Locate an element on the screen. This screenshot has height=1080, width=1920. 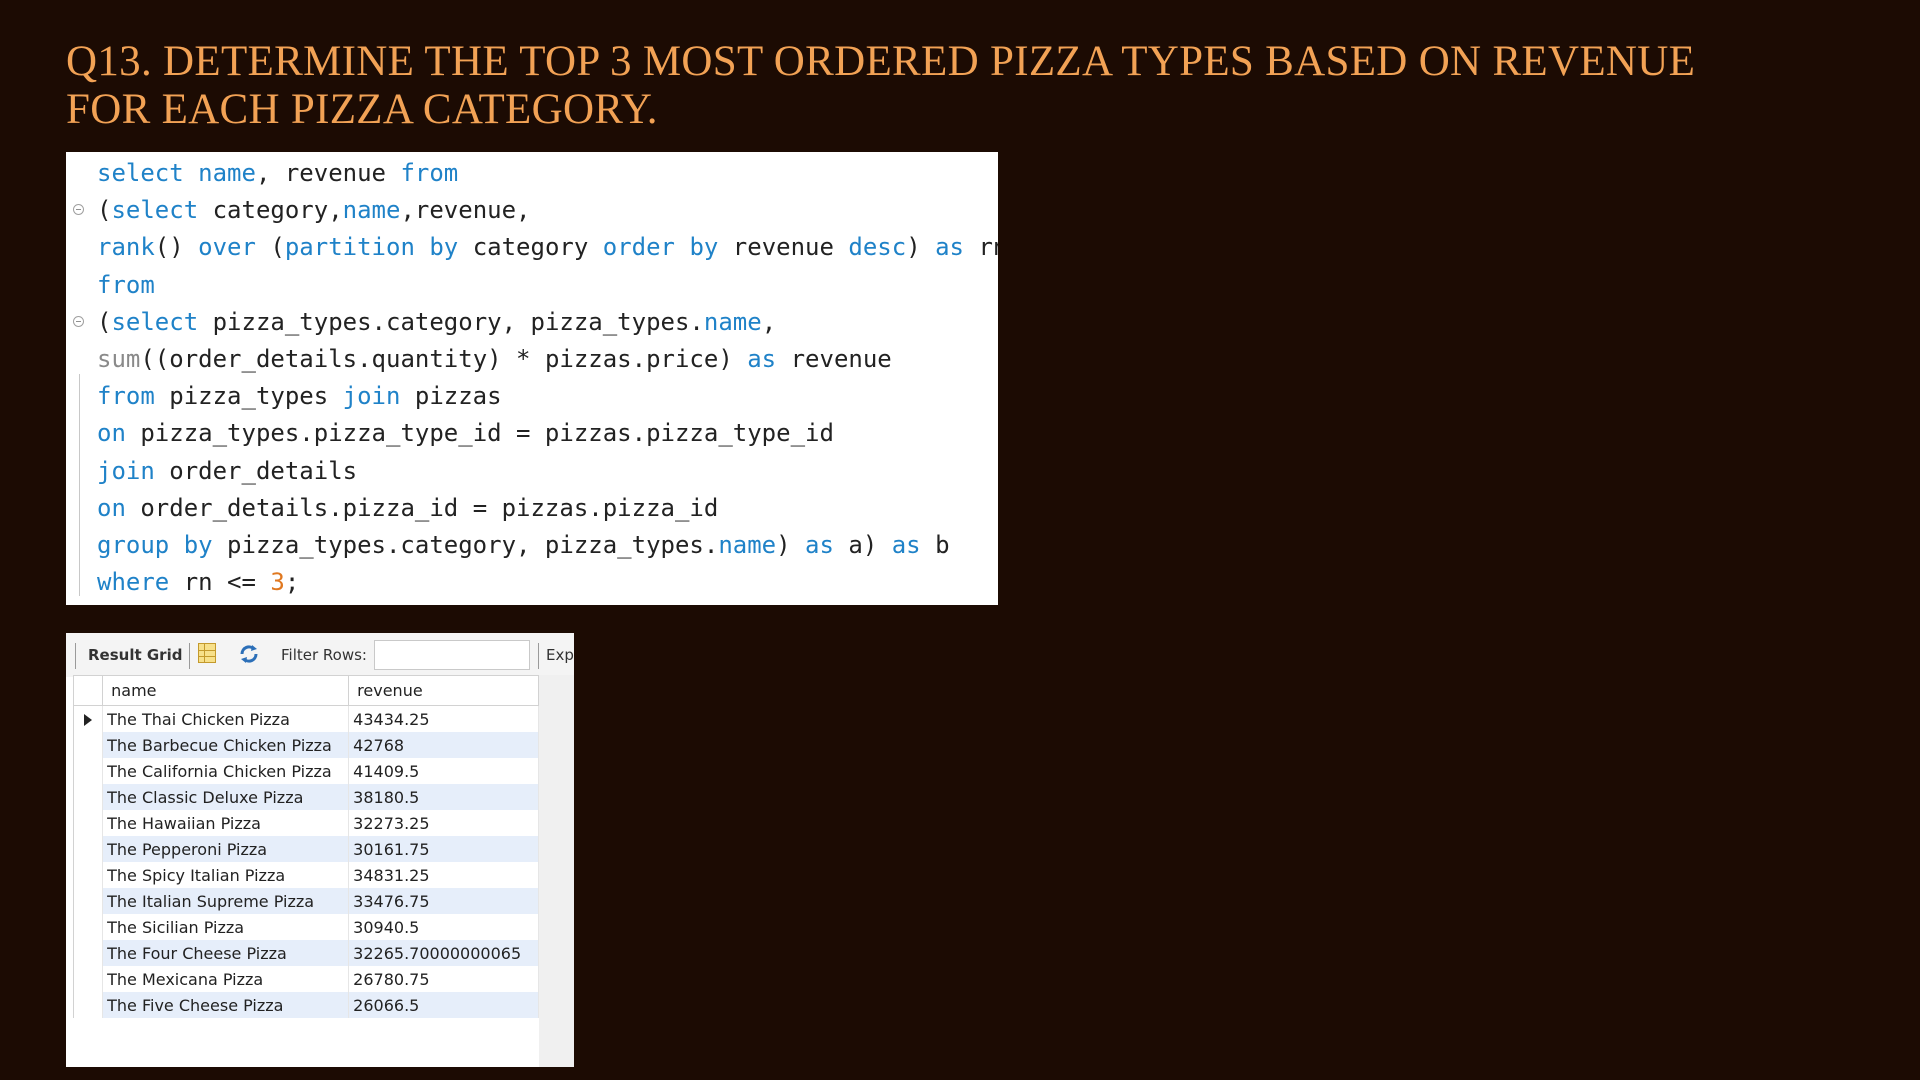
cell-revenue: 26780.75 is located at coordinates (443, 979).